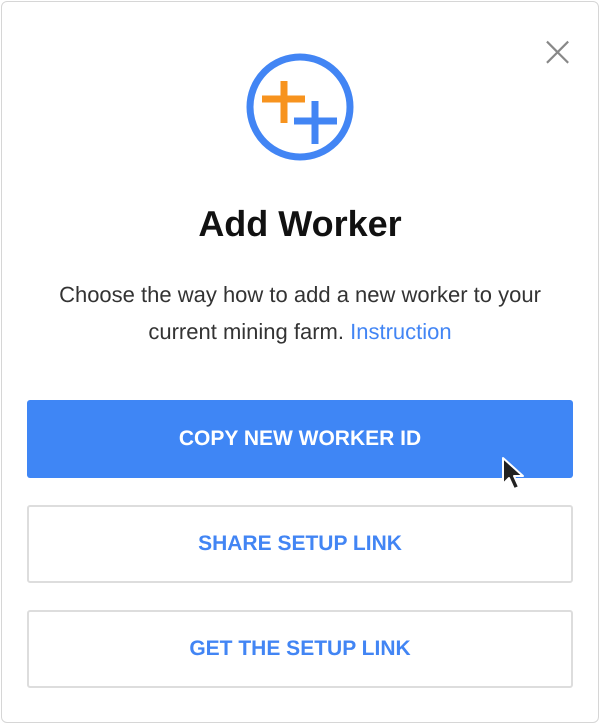 The width and height of the screenshot is (600, 724). Describe the element at coordinates (557, 52) in the screenshot. I see `close-button: ×` at that location.